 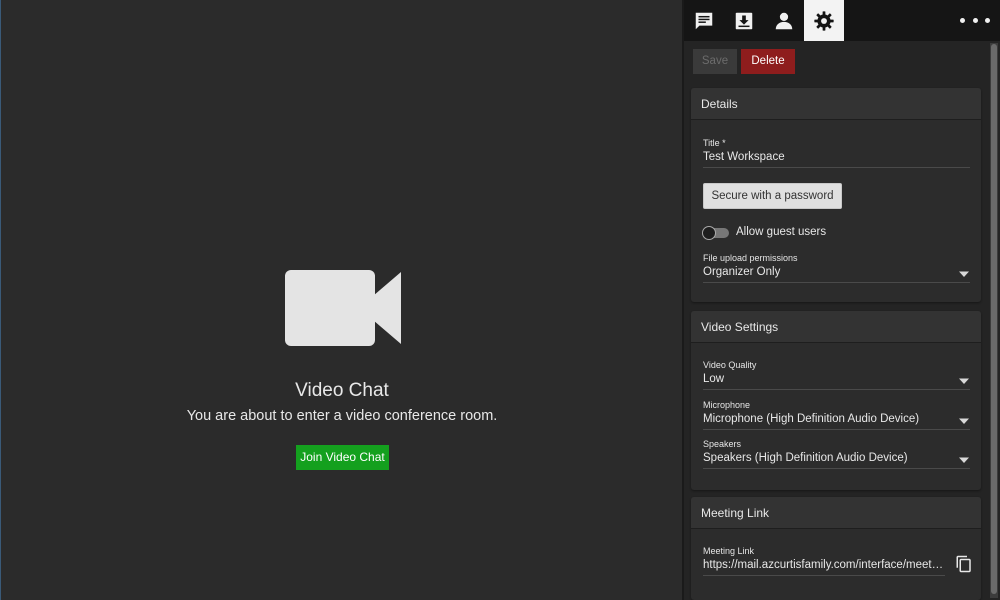 I want to click on video-chat-title: Video Chat, so click(x=342, y=390).